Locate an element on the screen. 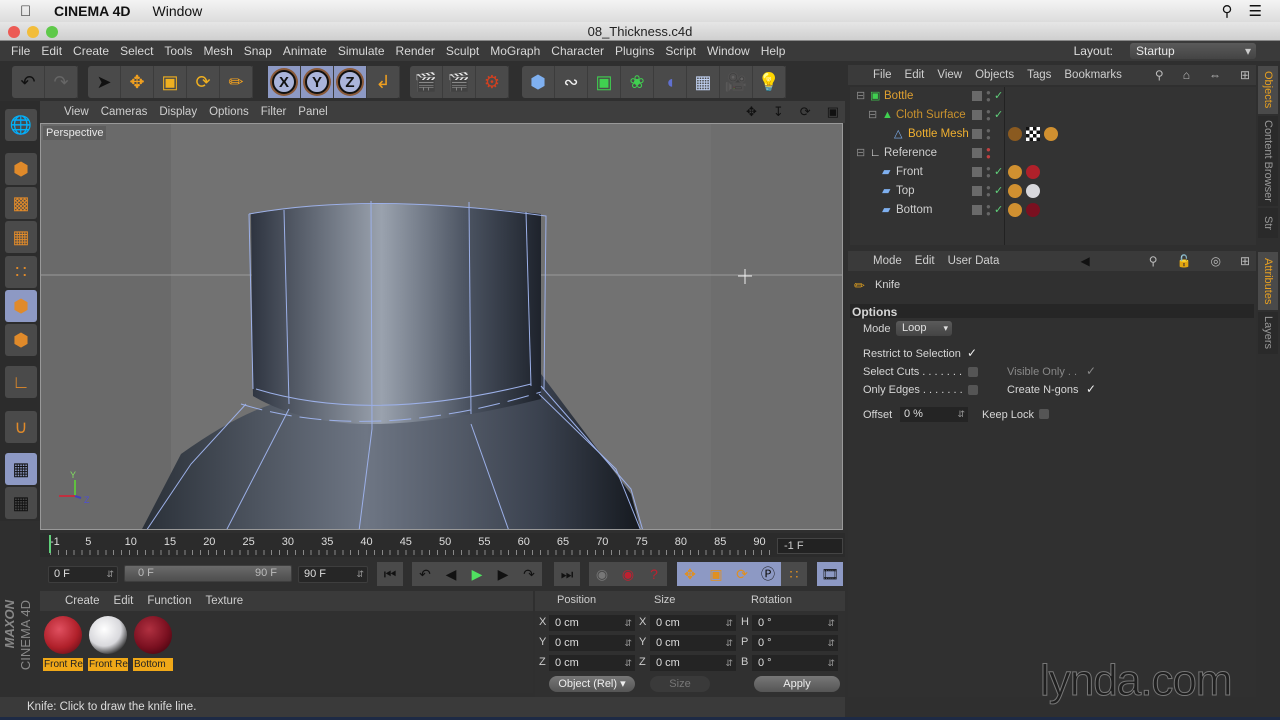 The width and height of the screenshot is (1280, 720). close-window-button is located at coordinates (14, 32).